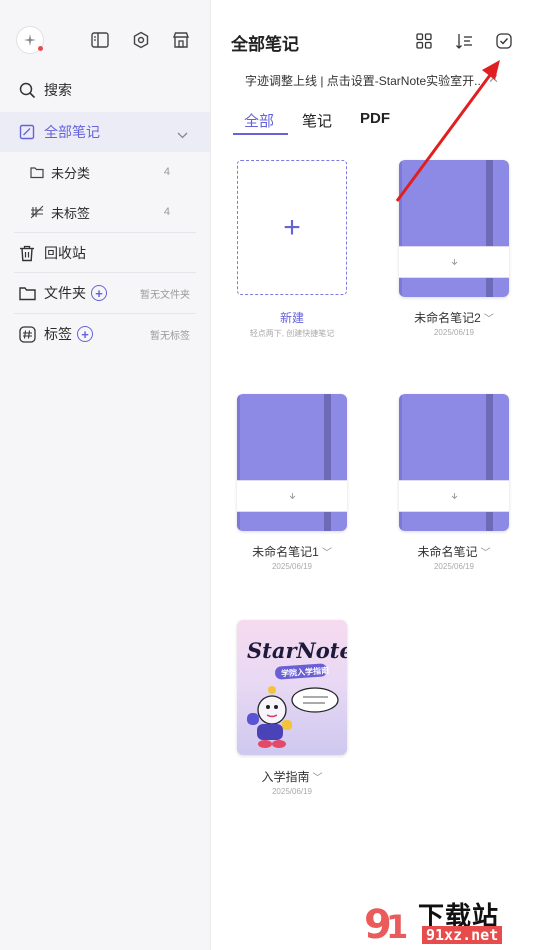  I want to click on sidebar-item-folders: 文件夹 + 暂无文件夹, so click(105, 293).